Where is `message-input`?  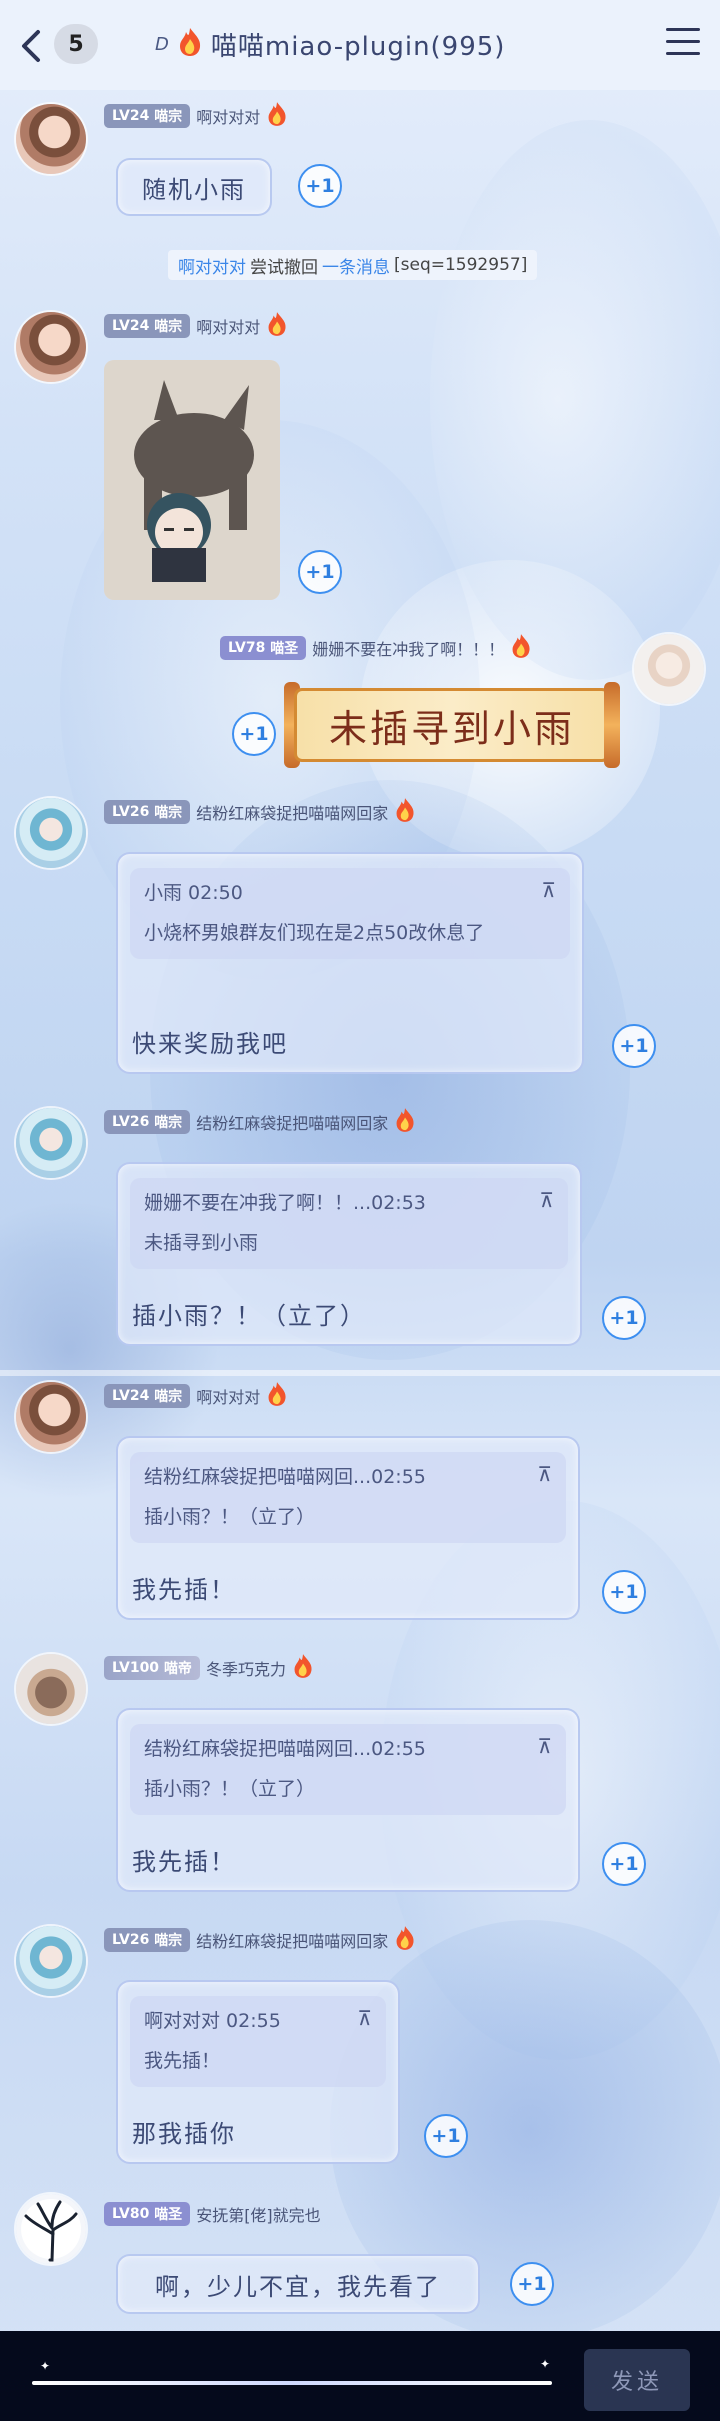 message-input is located at coordinates (292, 2383).